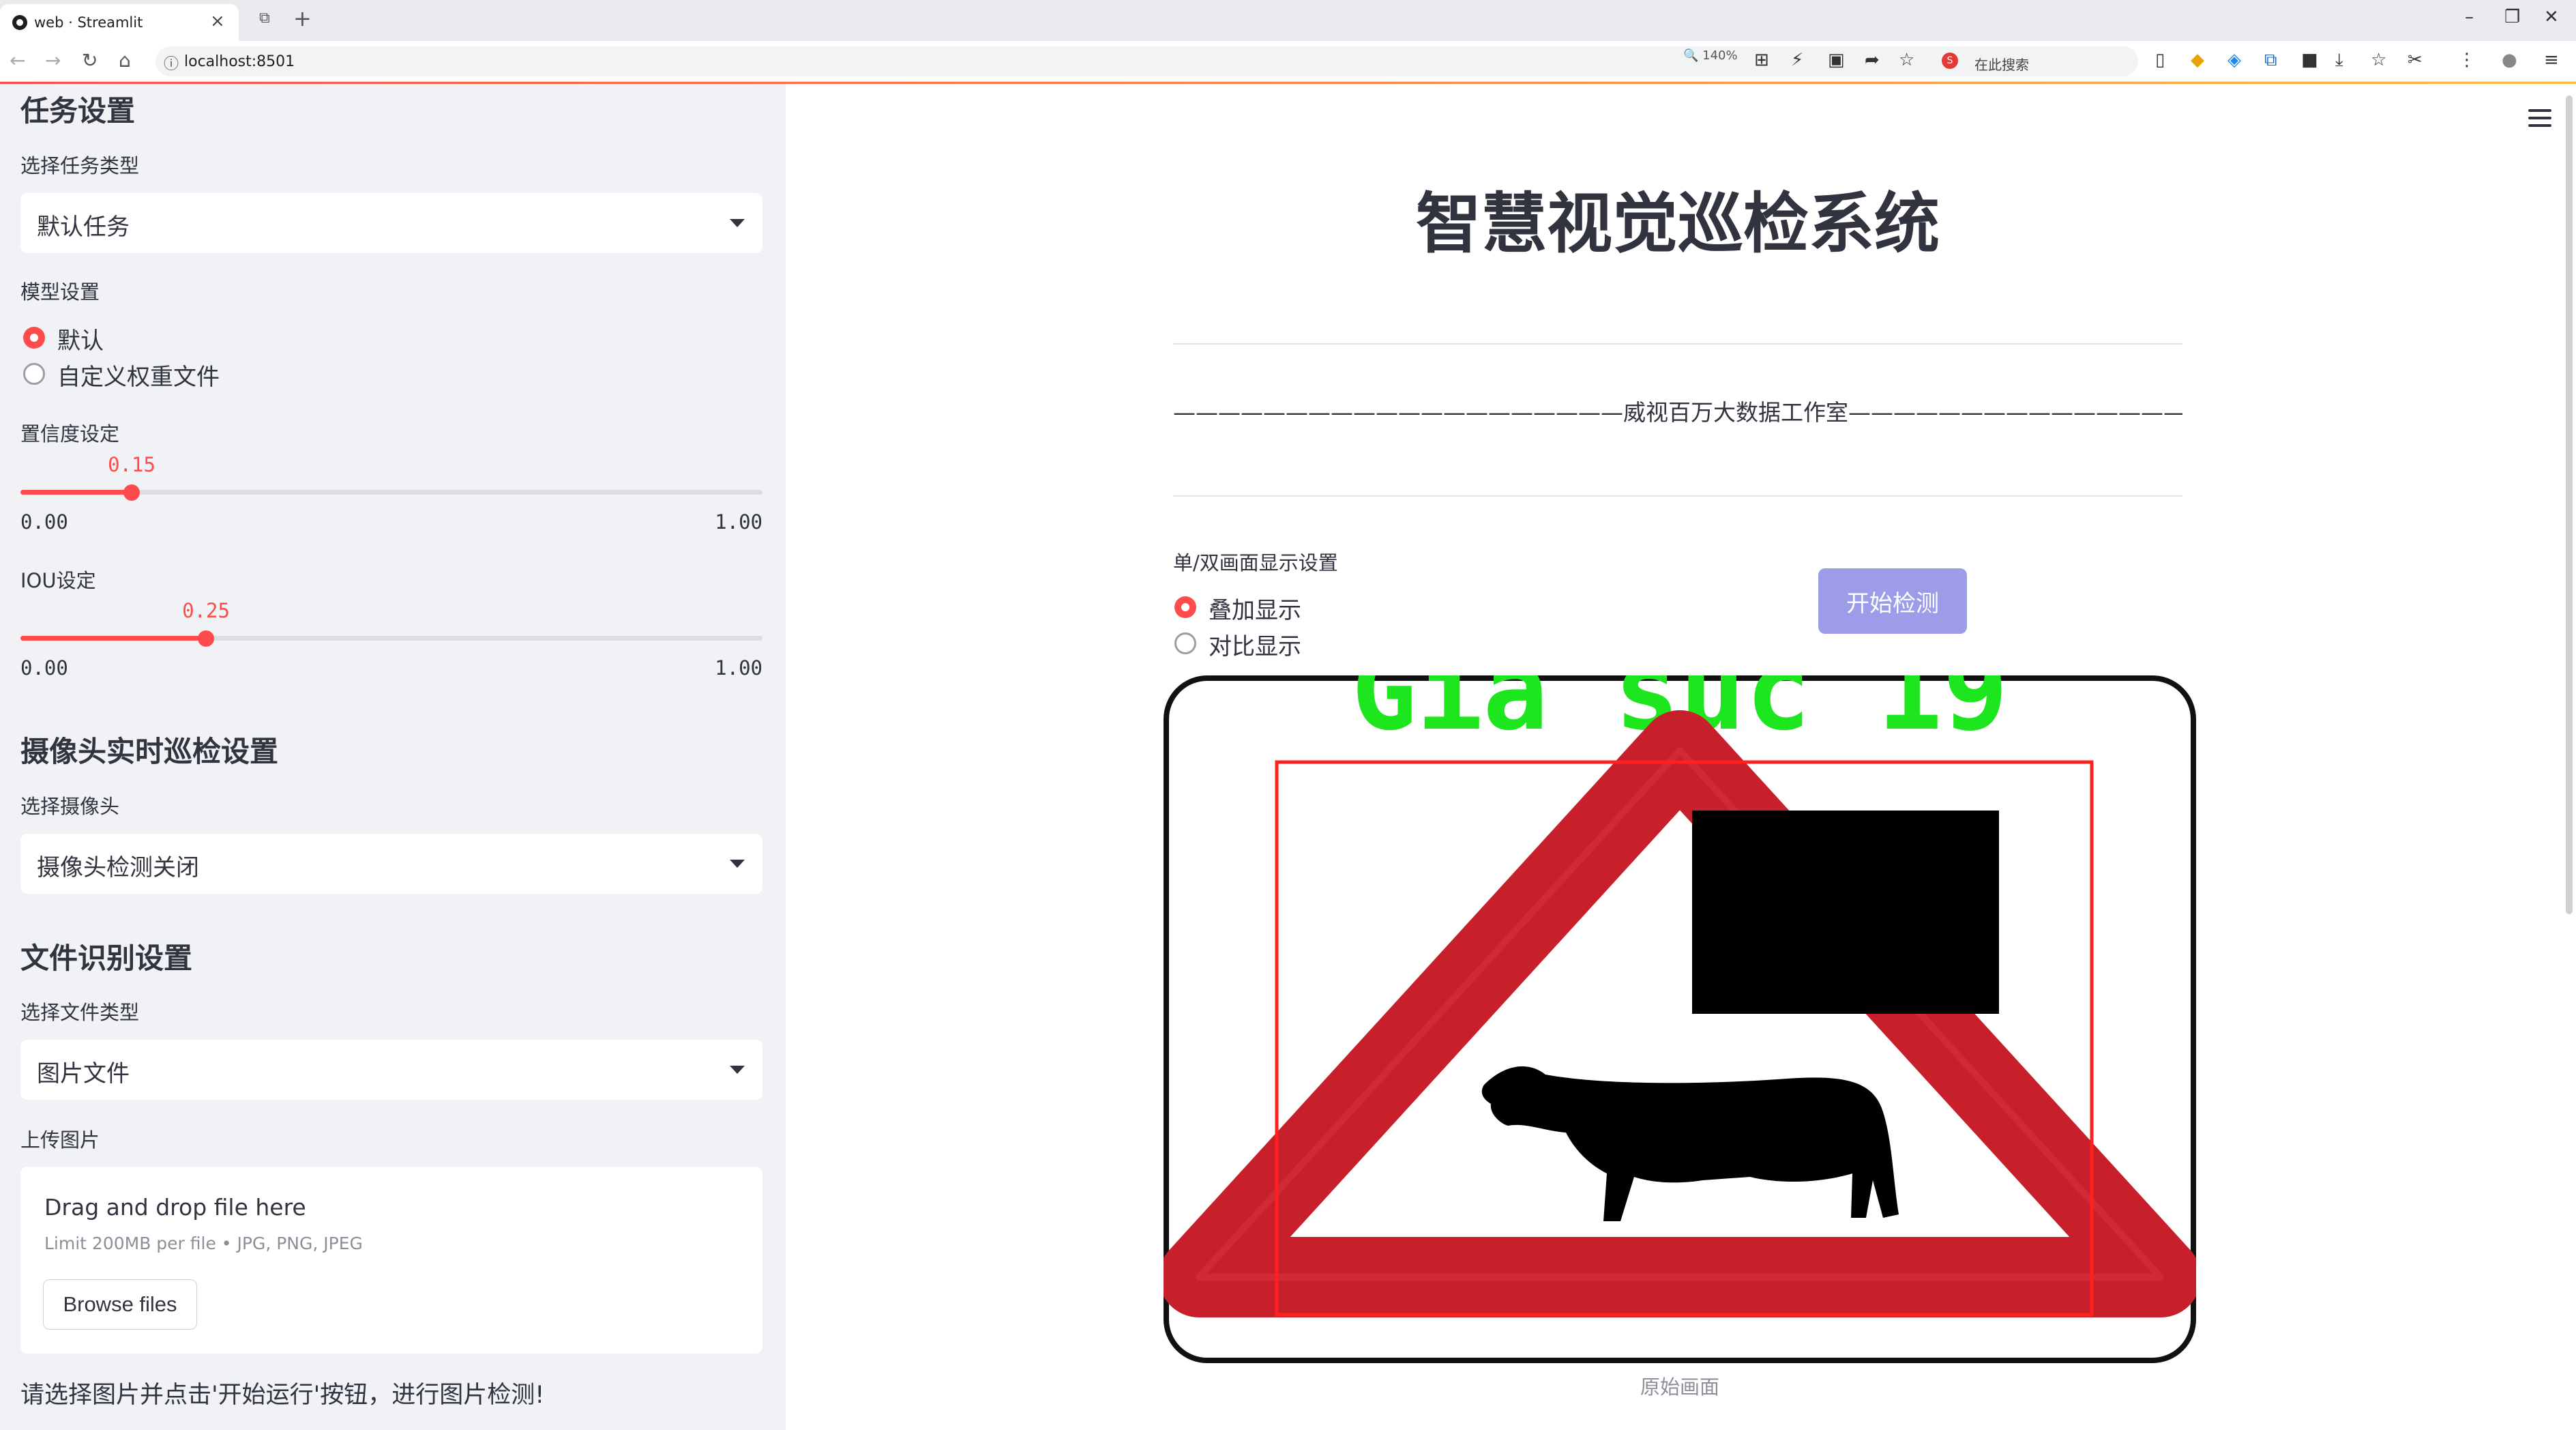 The height and width of the screenshot is (1430, 2576). I want to click on sidebar-instruction: 请选择图片并点击'开始运行'按钮，进行图片检测!, so click(282, 1395).